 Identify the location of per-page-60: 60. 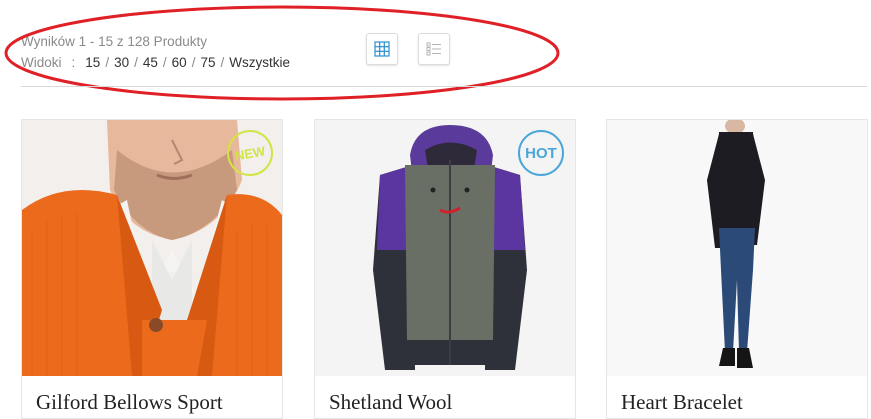
(179, 62).